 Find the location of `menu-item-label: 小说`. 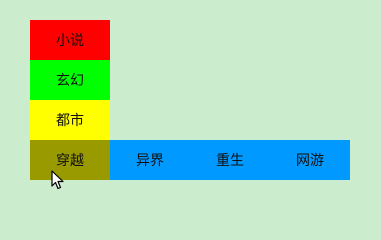

menu-item-label: 小说 is located at coordinates (70, 41).